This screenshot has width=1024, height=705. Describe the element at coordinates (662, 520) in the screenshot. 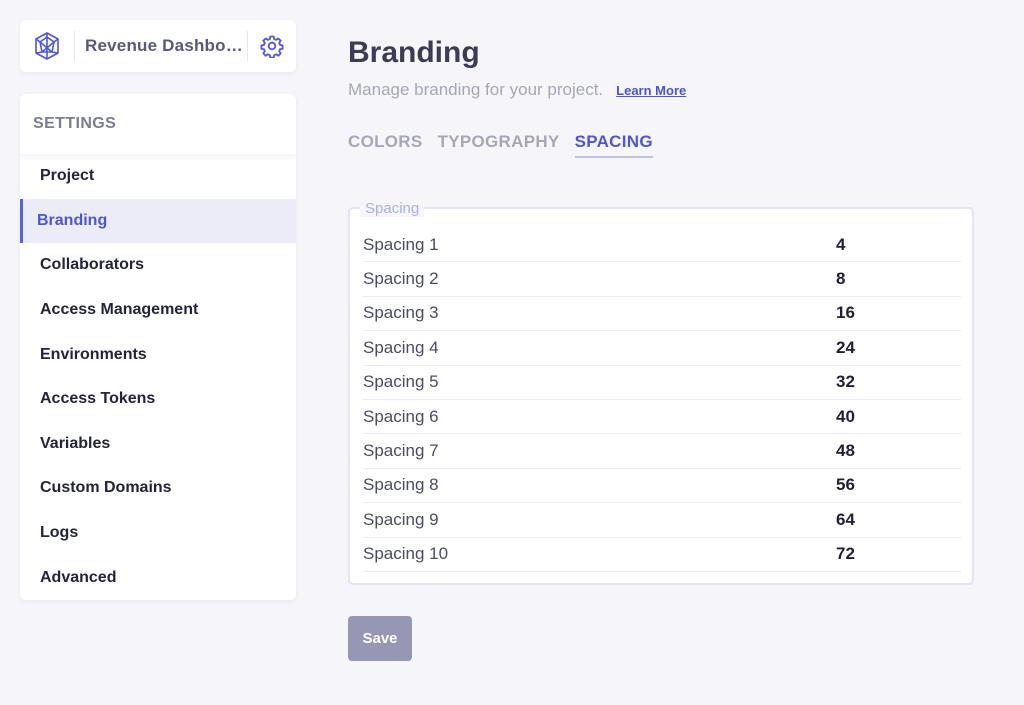

I see `spacing-row-9: Spacing 9 64` at that location.